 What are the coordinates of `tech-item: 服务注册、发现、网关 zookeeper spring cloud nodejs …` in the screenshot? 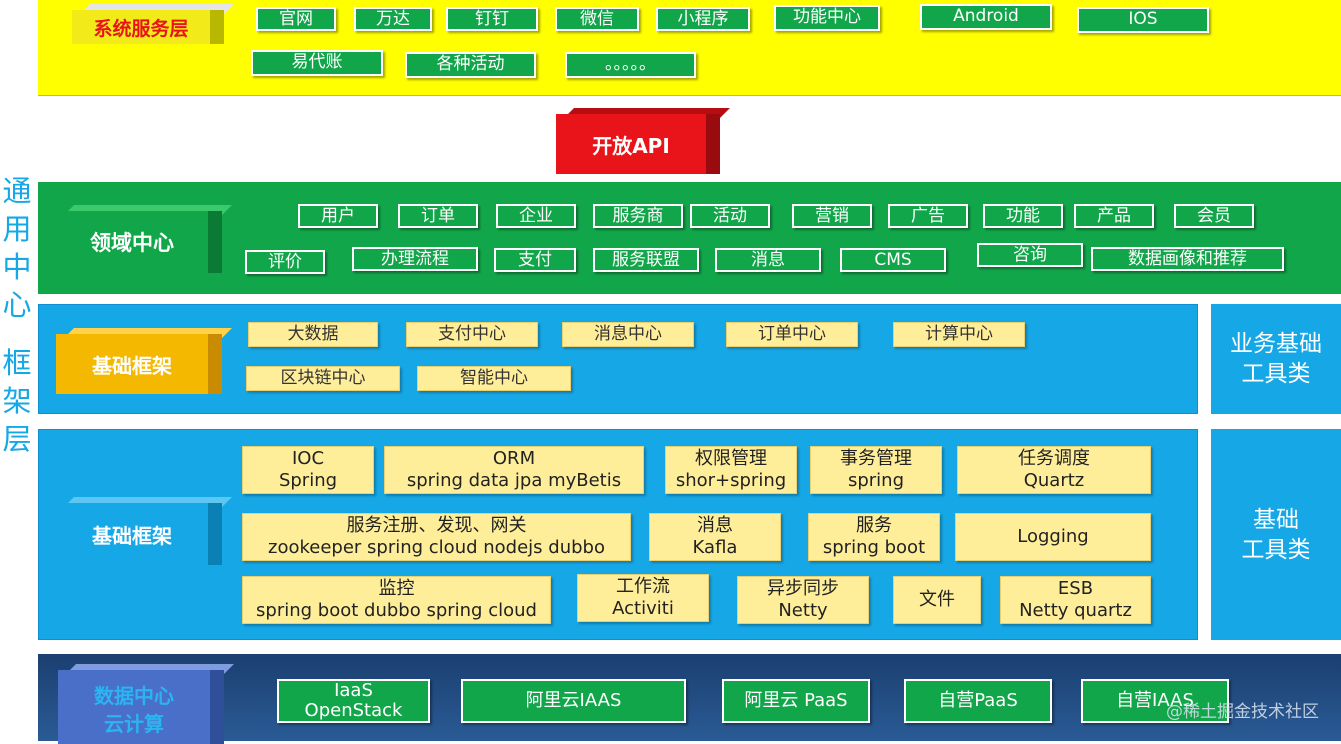 It's located at (436, 537).